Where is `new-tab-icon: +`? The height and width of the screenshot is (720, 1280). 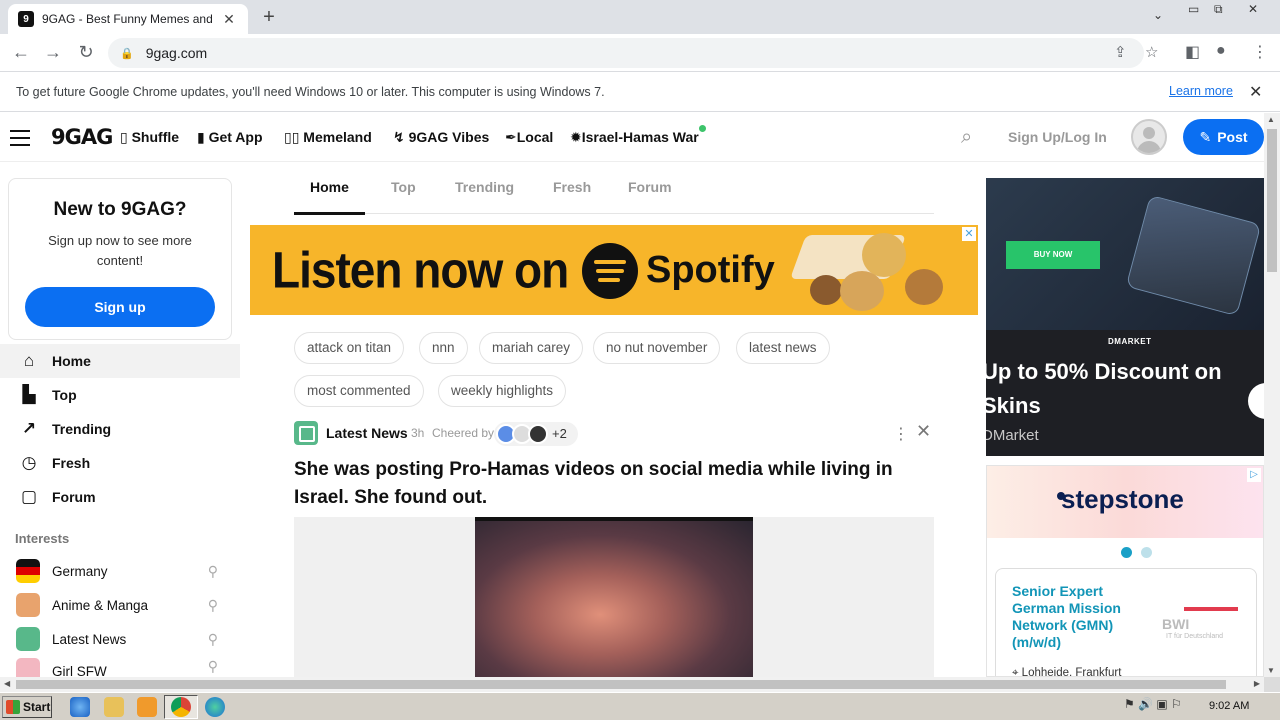 new-tab-icon: + is located at coordinates (269, 17).